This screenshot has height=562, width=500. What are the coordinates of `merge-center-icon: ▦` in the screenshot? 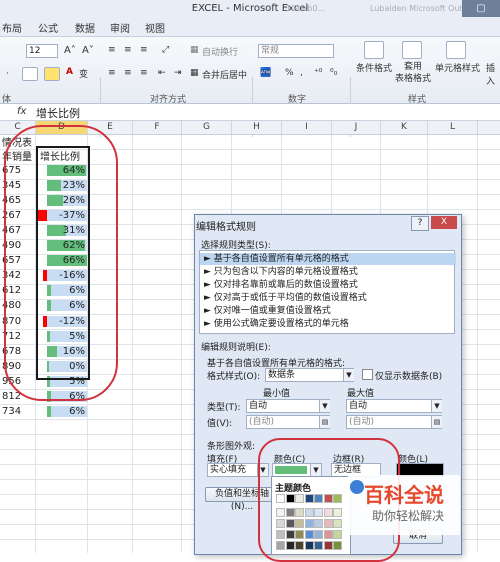 It's located at (194, 73).